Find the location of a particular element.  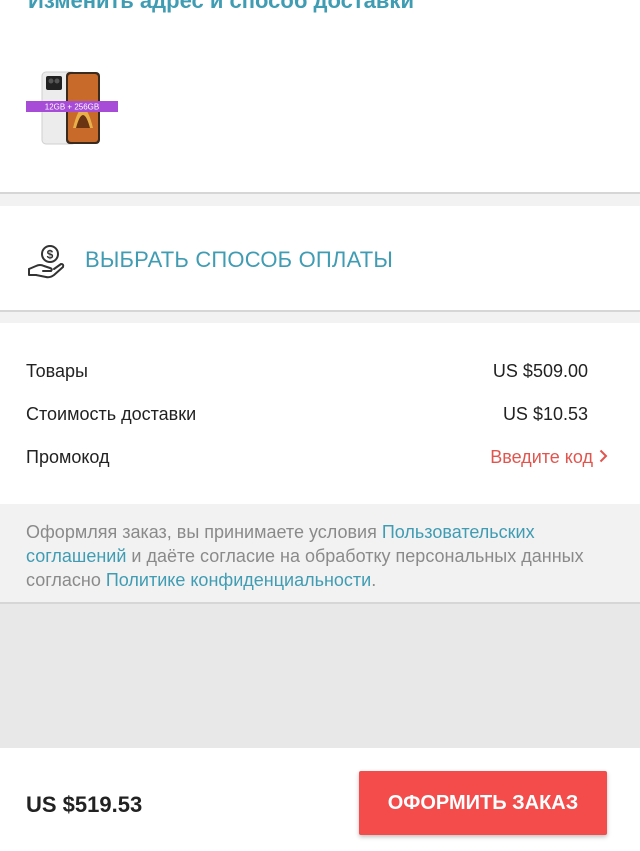

product-thumbnail: 12GB + 256GB is located at coordinates (72, 109).